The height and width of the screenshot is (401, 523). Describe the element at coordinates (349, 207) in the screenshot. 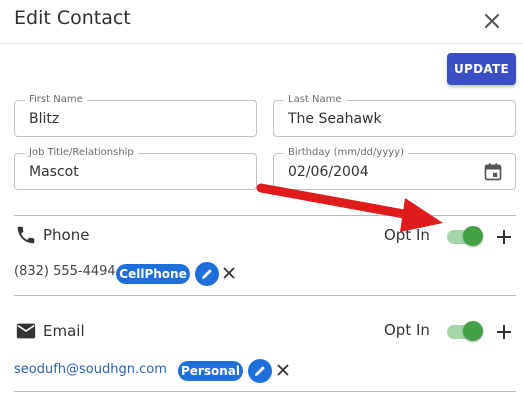

I see `annotation-arrow-icon` at that location.